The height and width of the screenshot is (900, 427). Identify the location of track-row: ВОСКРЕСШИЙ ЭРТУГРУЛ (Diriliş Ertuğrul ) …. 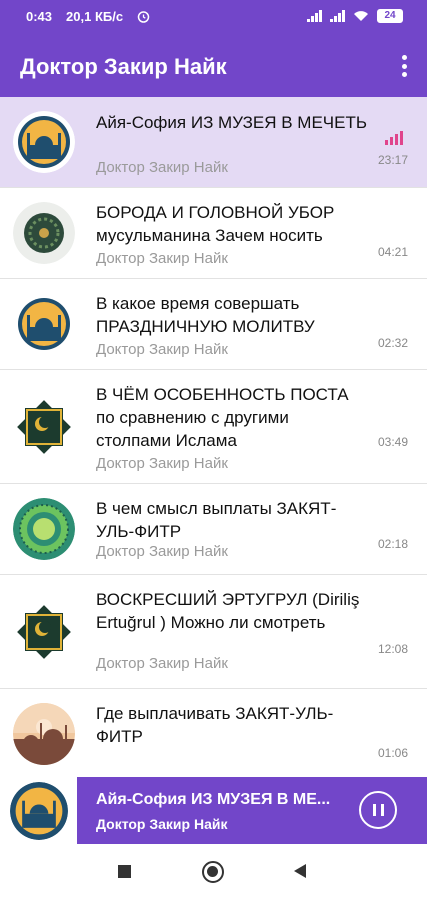
(213, 632).